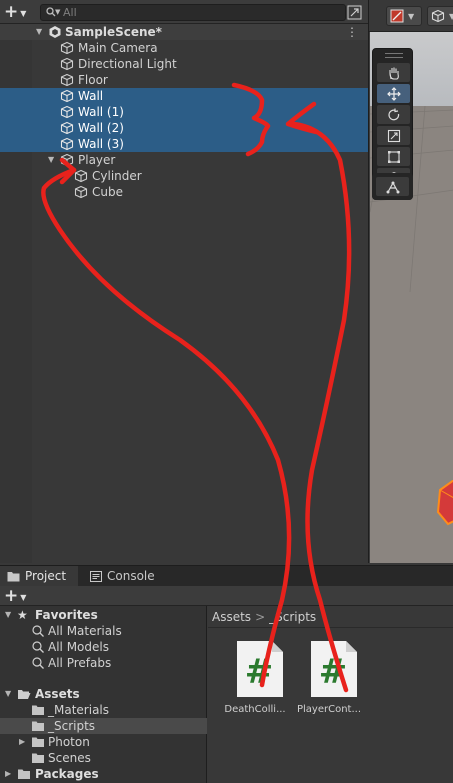  Describe the element at coordinates (184, 64) in the screenshot. I see `hierarchy-item-directional-light: Directional Light` at that location.